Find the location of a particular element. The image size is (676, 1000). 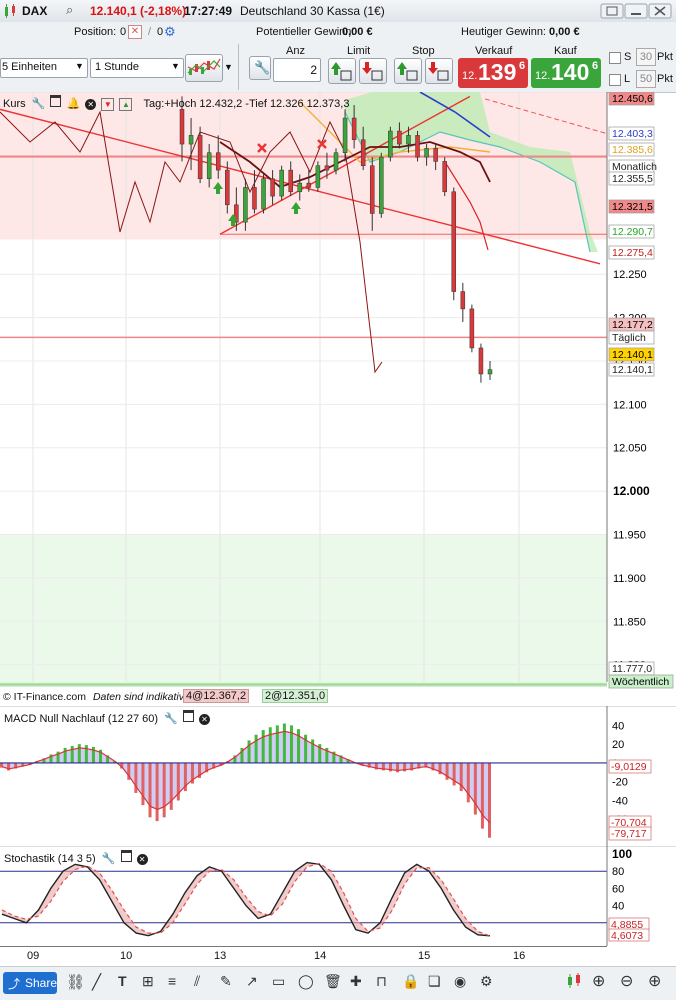

buy-button: 12. 140 6 is located at coordinates (566, 73).